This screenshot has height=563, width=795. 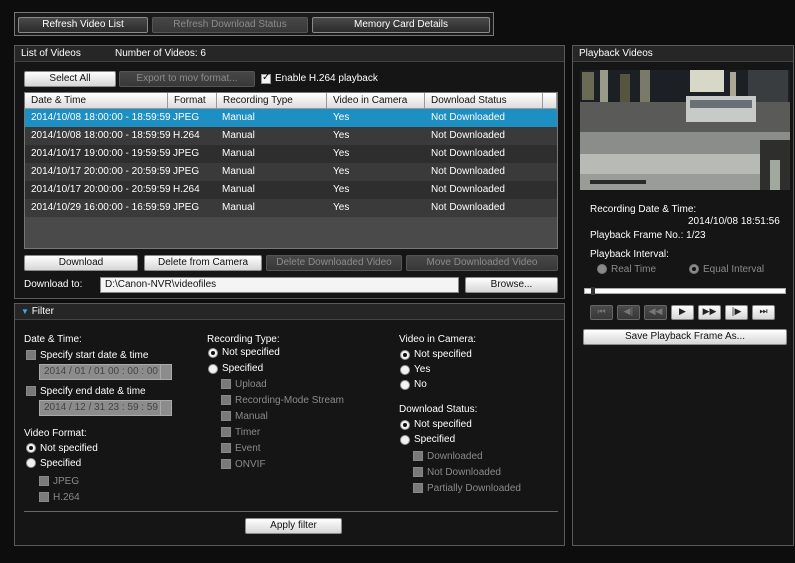 What do you see at coordinates (455, 456) in the screenshot?
I see `downloaded-label: Downloaded` at bounding box center [455, 456].